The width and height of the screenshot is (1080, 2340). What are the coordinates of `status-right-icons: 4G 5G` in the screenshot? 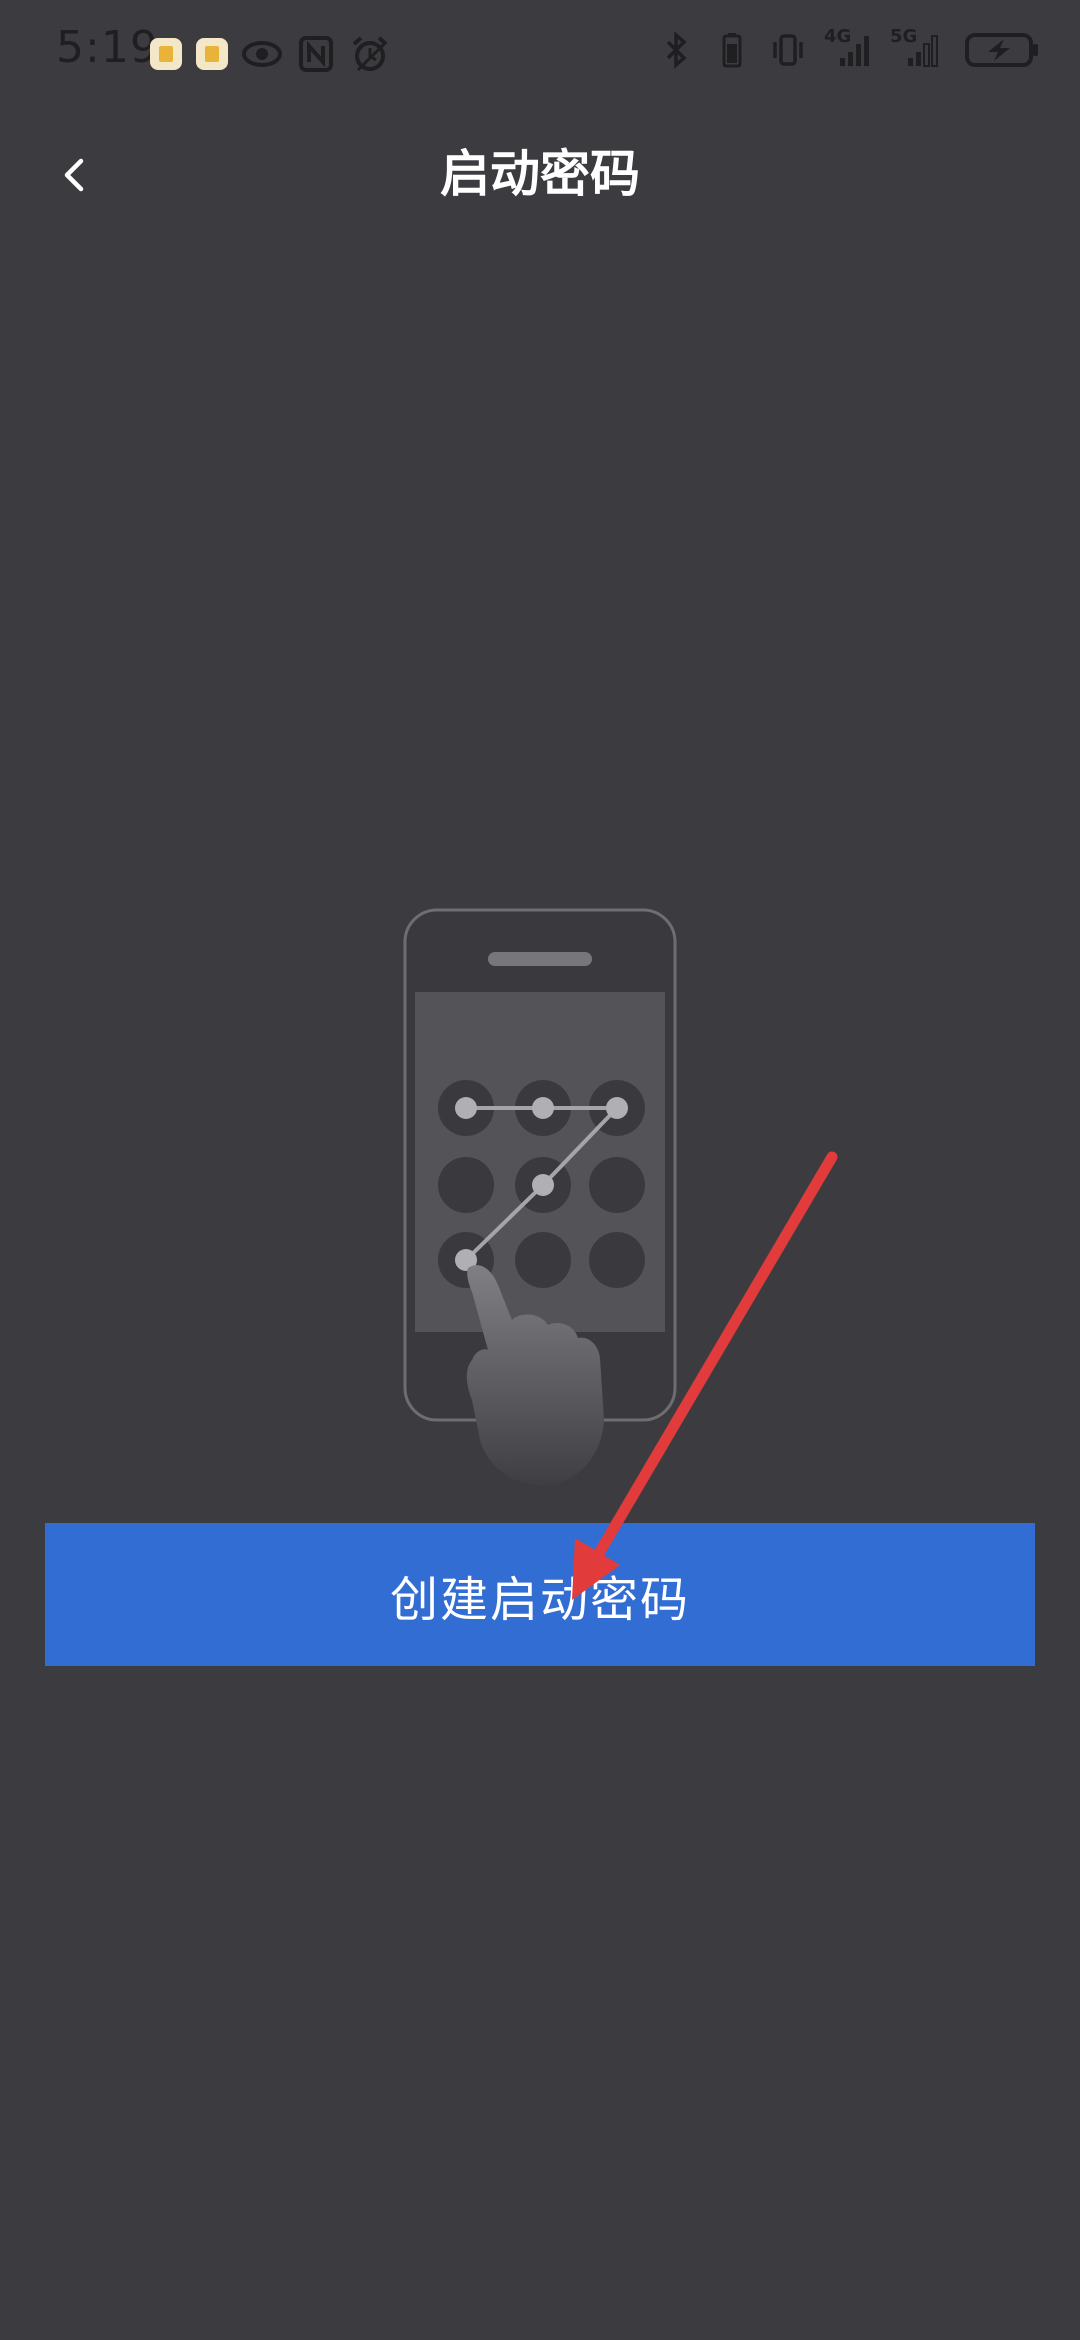 It's located at (848, 48).